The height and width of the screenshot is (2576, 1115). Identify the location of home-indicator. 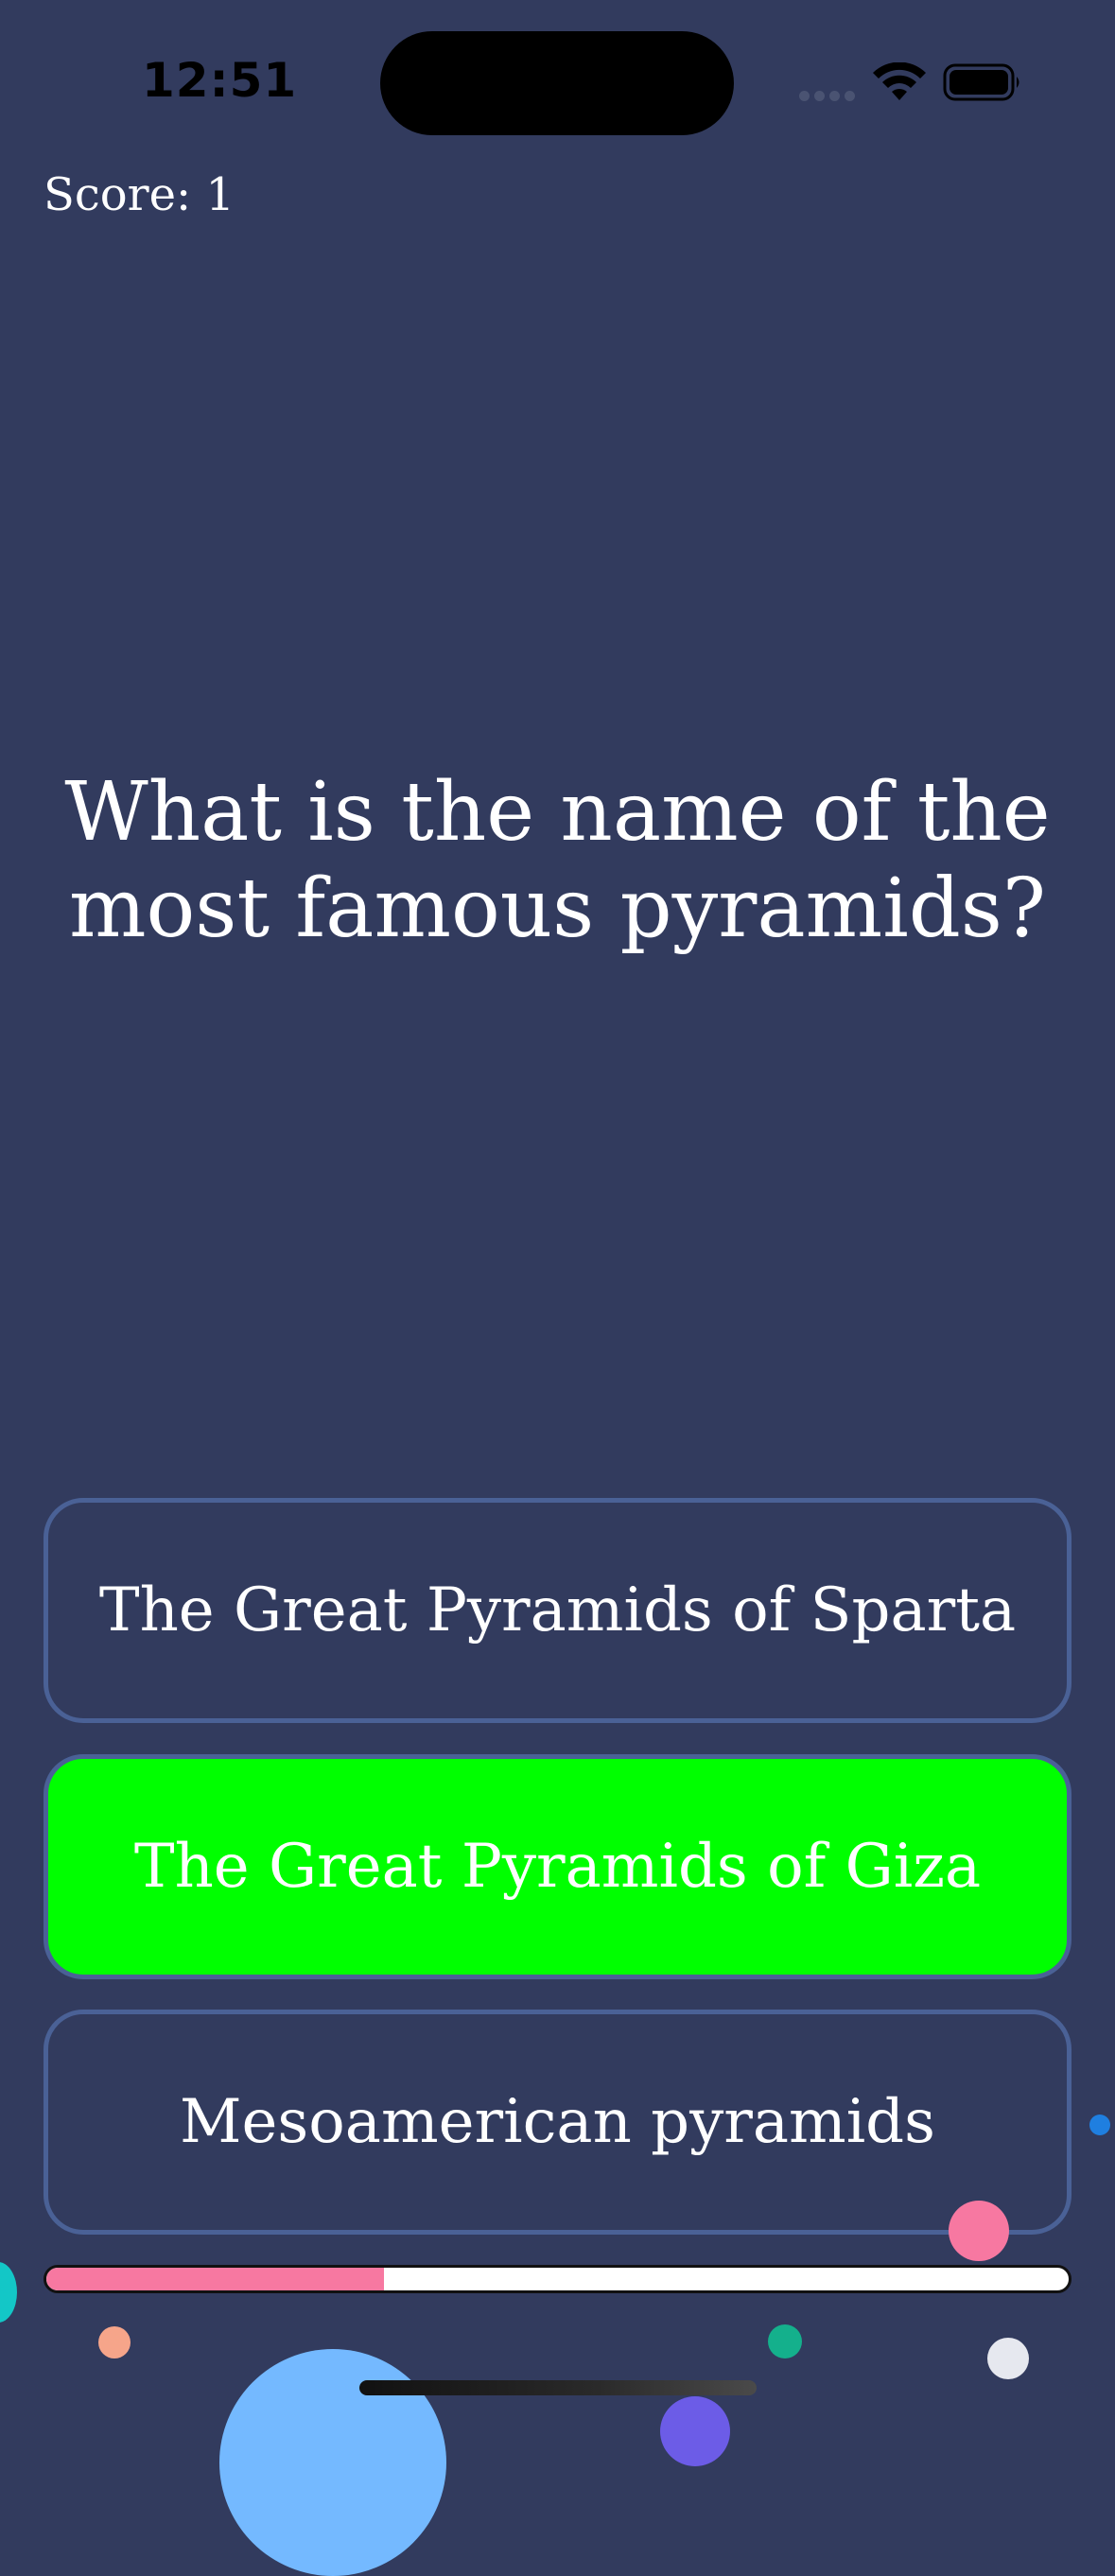
(558, 2387).